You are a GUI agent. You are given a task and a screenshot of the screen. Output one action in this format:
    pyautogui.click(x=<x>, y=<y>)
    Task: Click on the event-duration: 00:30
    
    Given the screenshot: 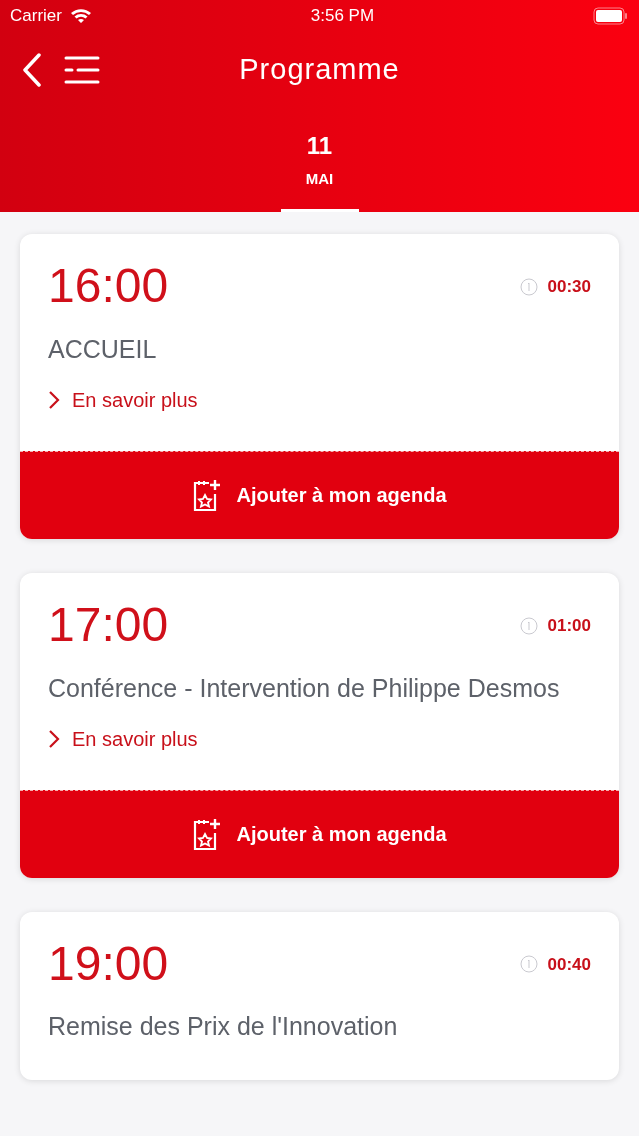 What is the action you would take?
    pyautogui.click(x=569, y=287)
    